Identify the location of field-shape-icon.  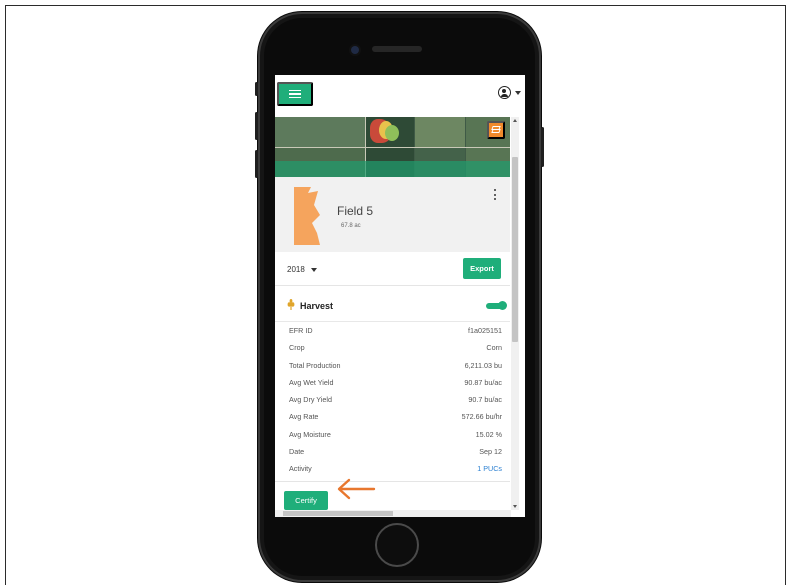
(307, 216).